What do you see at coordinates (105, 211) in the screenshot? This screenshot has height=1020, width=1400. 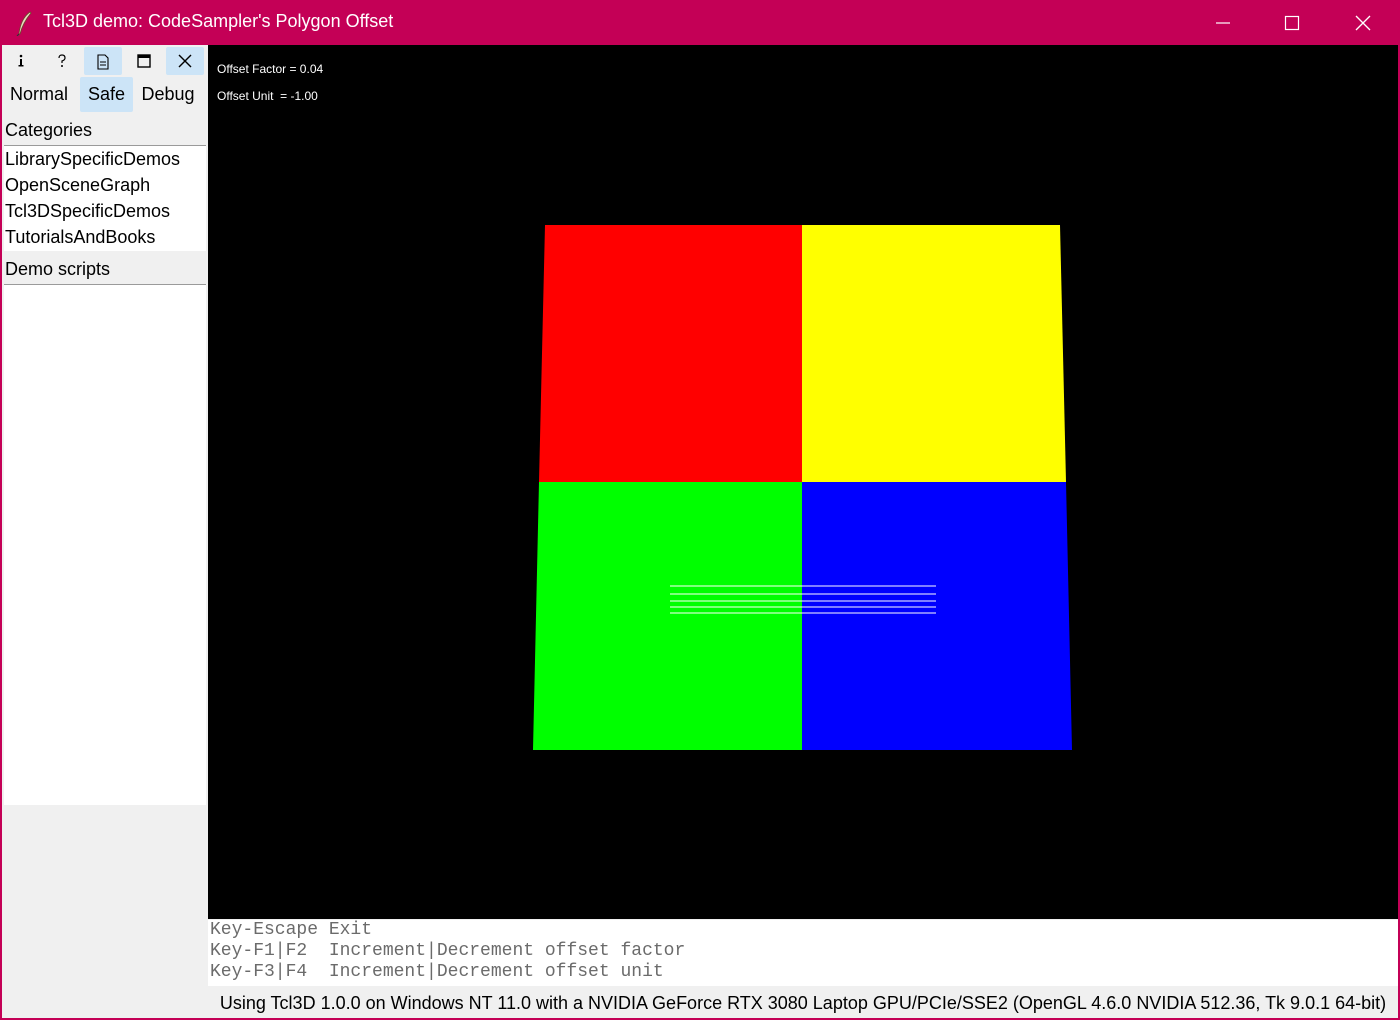 I see `list-item: Tcl3DSpecificDemos` at bounding box center [105, 211].